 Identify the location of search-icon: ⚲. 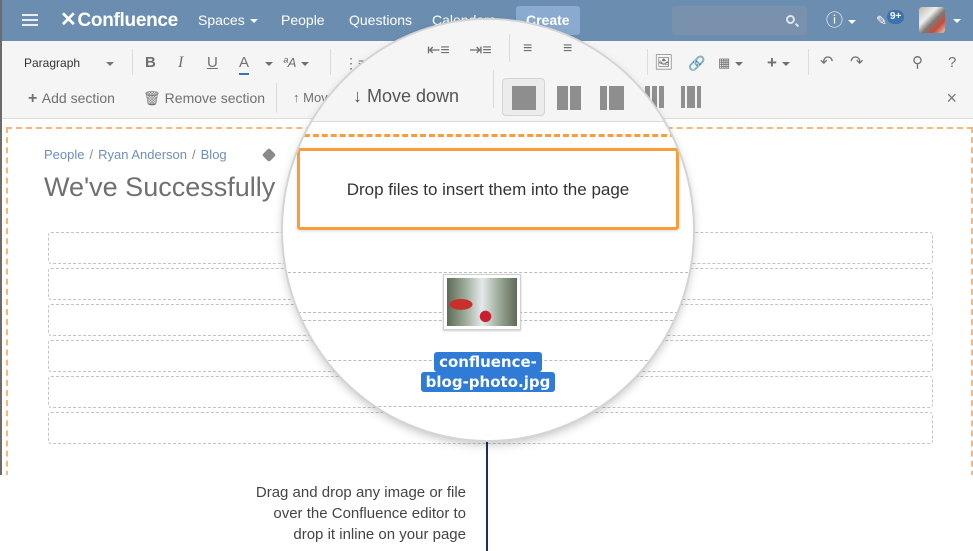
(917, 62).